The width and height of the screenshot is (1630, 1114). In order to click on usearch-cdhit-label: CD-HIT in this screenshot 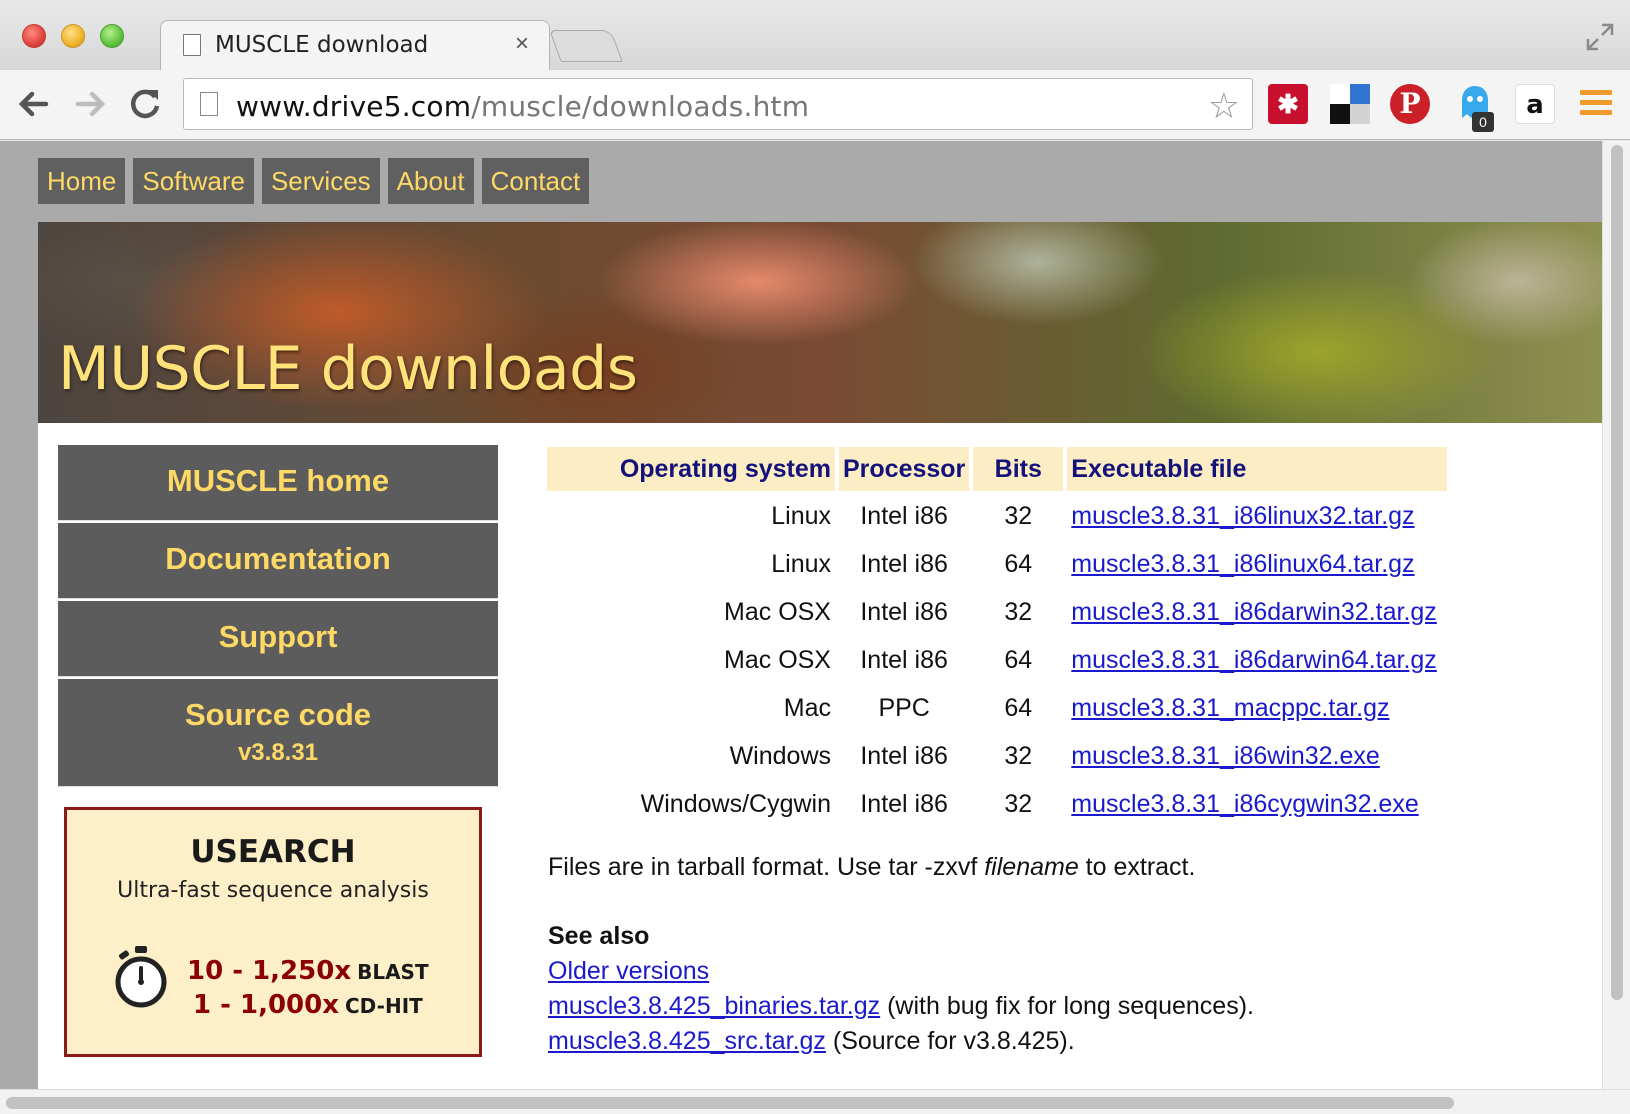, I will do `click(384, 1006)`.